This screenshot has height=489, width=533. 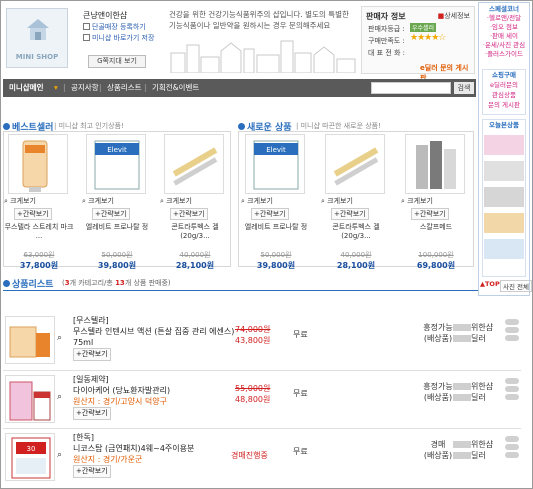 I want to click on sidebar-item: ·임오 점보, so click(x=504, y=27).